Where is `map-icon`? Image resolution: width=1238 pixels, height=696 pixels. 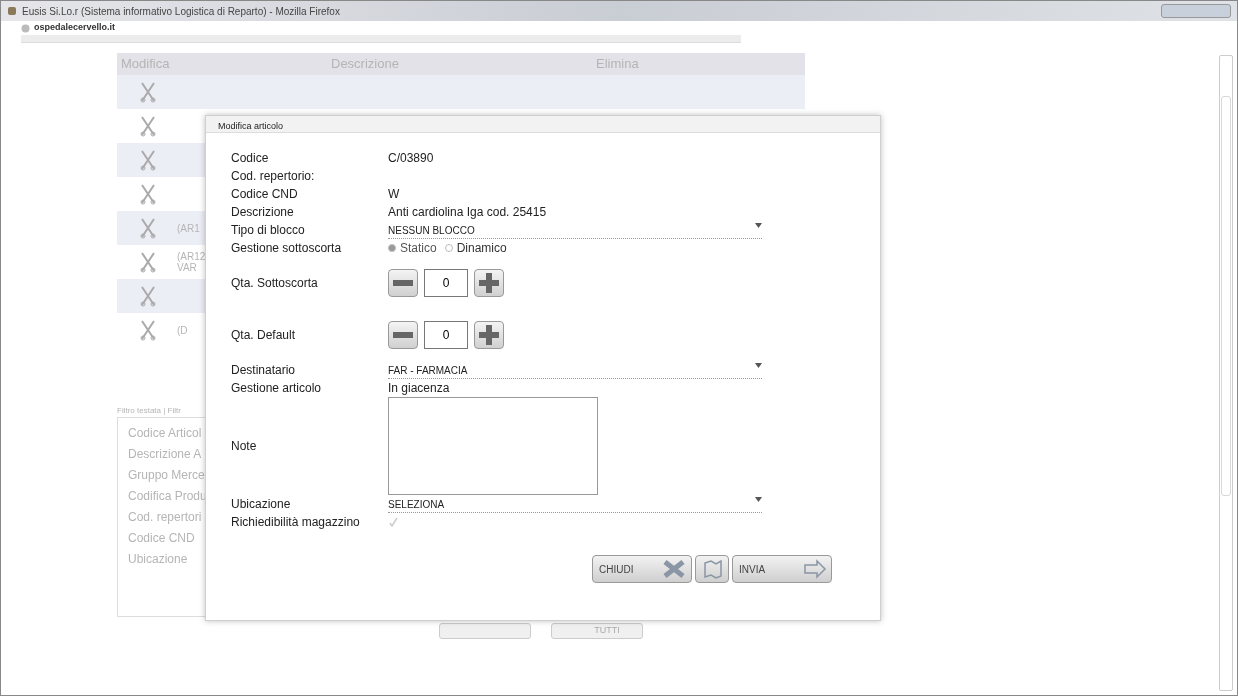 map-icon is located at coordinates (713, 569).